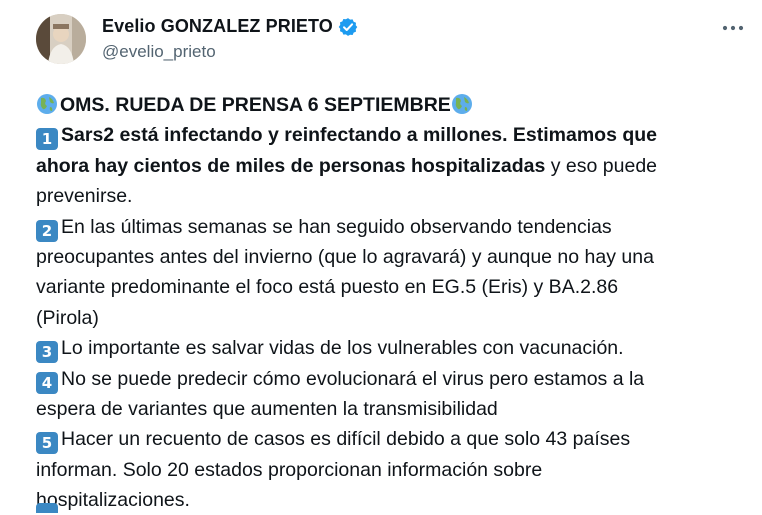  What do you see at coordinates (84, 196) in the screenshot?
I see `point-1-line-3: prevenirse.` at bounding box center [84, 196].